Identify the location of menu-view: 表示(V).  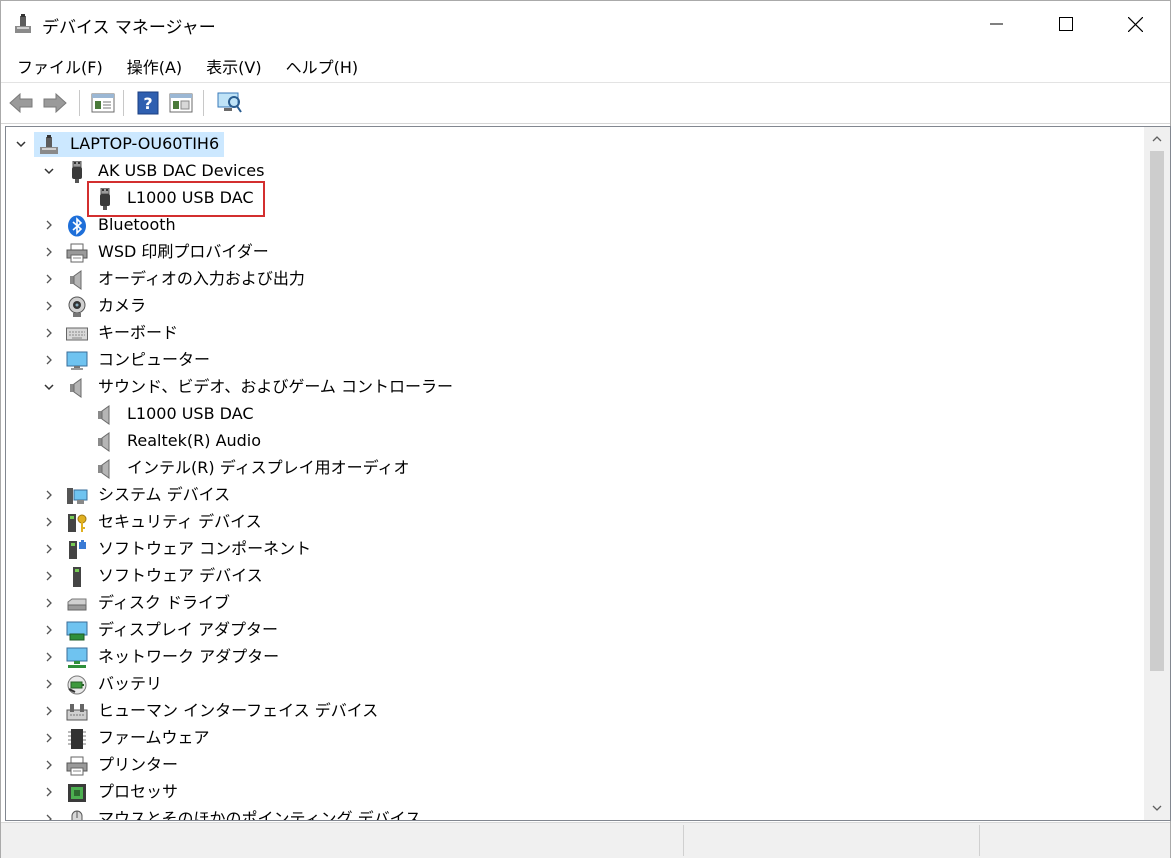
(233, 65).